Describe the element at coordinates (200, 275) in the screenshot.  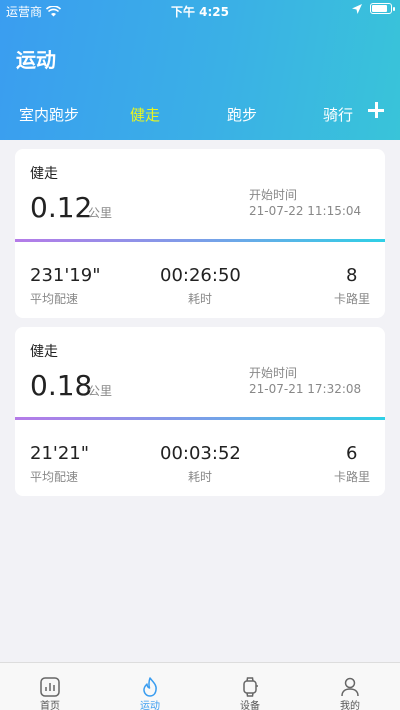
I see `duration-value: 00:26:50` at that location.